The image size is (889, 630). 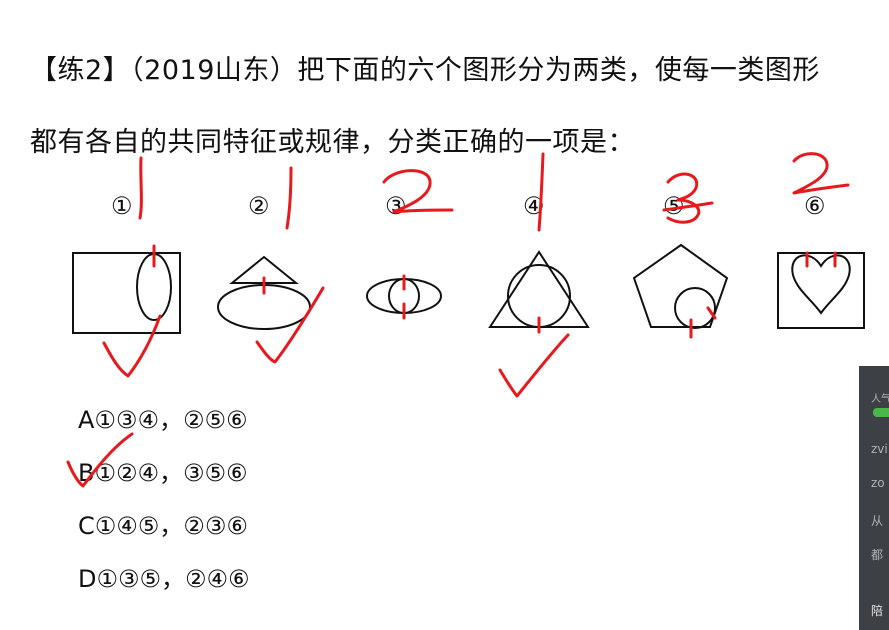 I want to click on figure-2-triangle-ellipse, so click(x=264, y=292).